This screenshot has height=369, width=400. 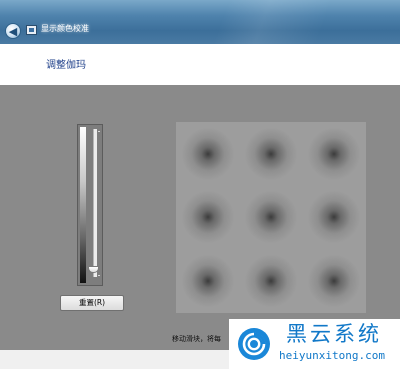 I want to click on watermark-logo-icon, so click(x=254, y=344).